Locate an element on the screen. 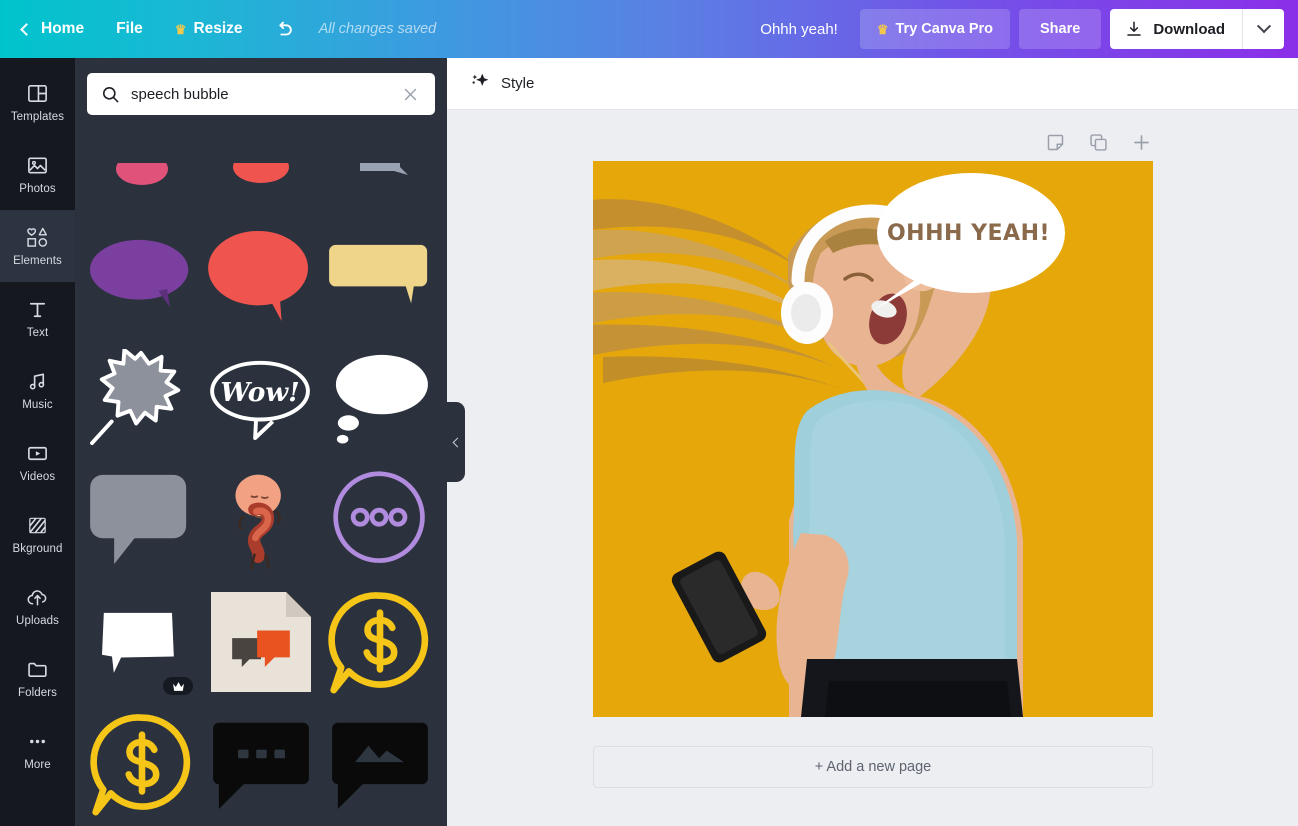  sidebar-item-background: Bkground is located at coordinates (37, 534).